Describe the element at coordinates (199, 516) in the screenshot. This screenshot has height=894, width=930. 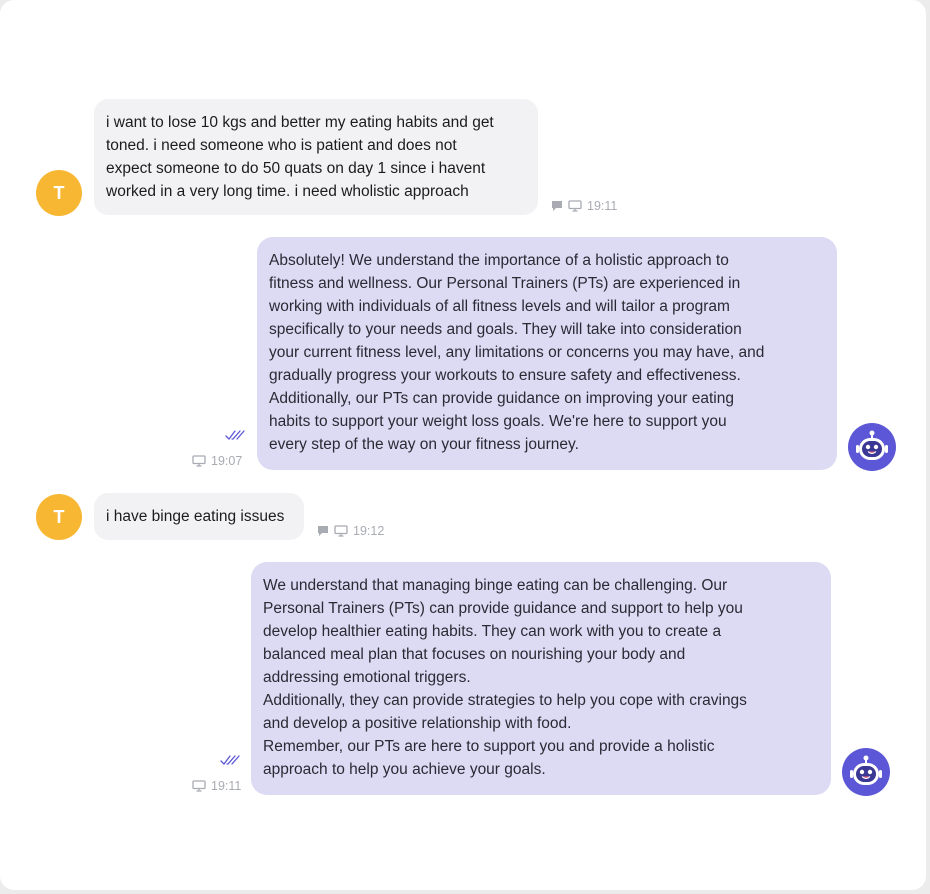
I see `message-bubble: i have binge eating issues` at that location.